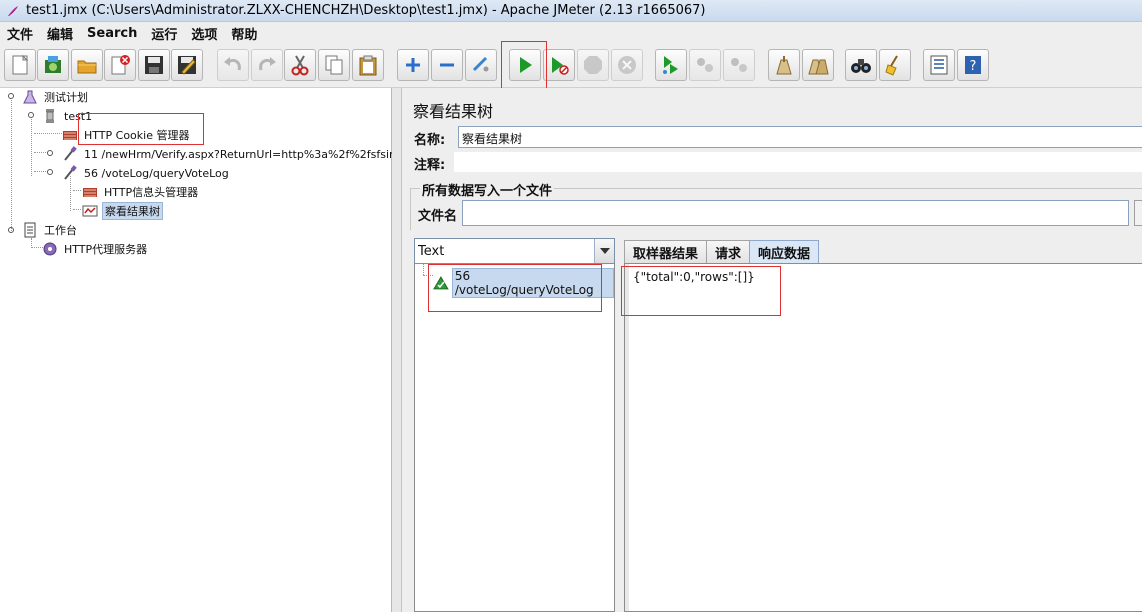  What do you see at coordinates (431, 251) in the screenshot?
I see `renderer-value: Text` at bounding box center [431, 251].